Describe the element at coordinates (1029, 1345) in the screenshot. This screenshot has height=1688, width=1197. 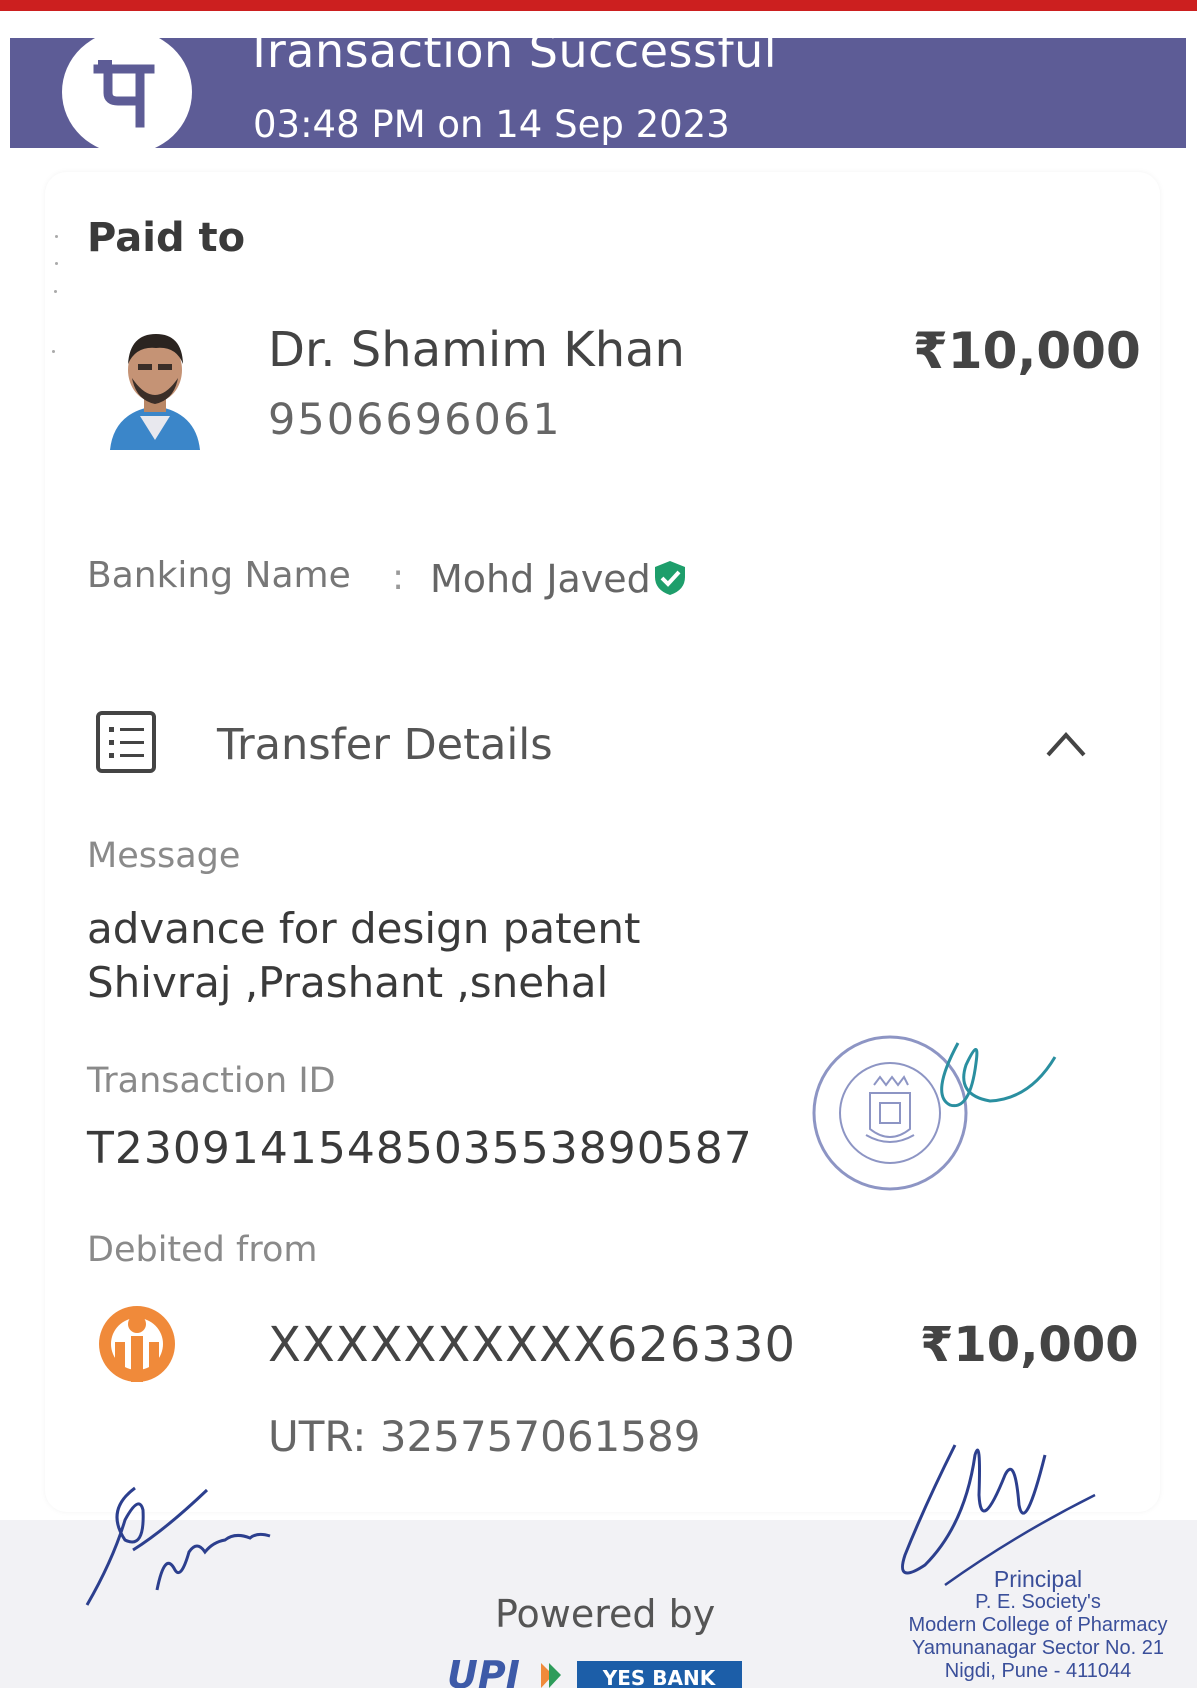
I see `debit-amount: ₹10,000` at that location.